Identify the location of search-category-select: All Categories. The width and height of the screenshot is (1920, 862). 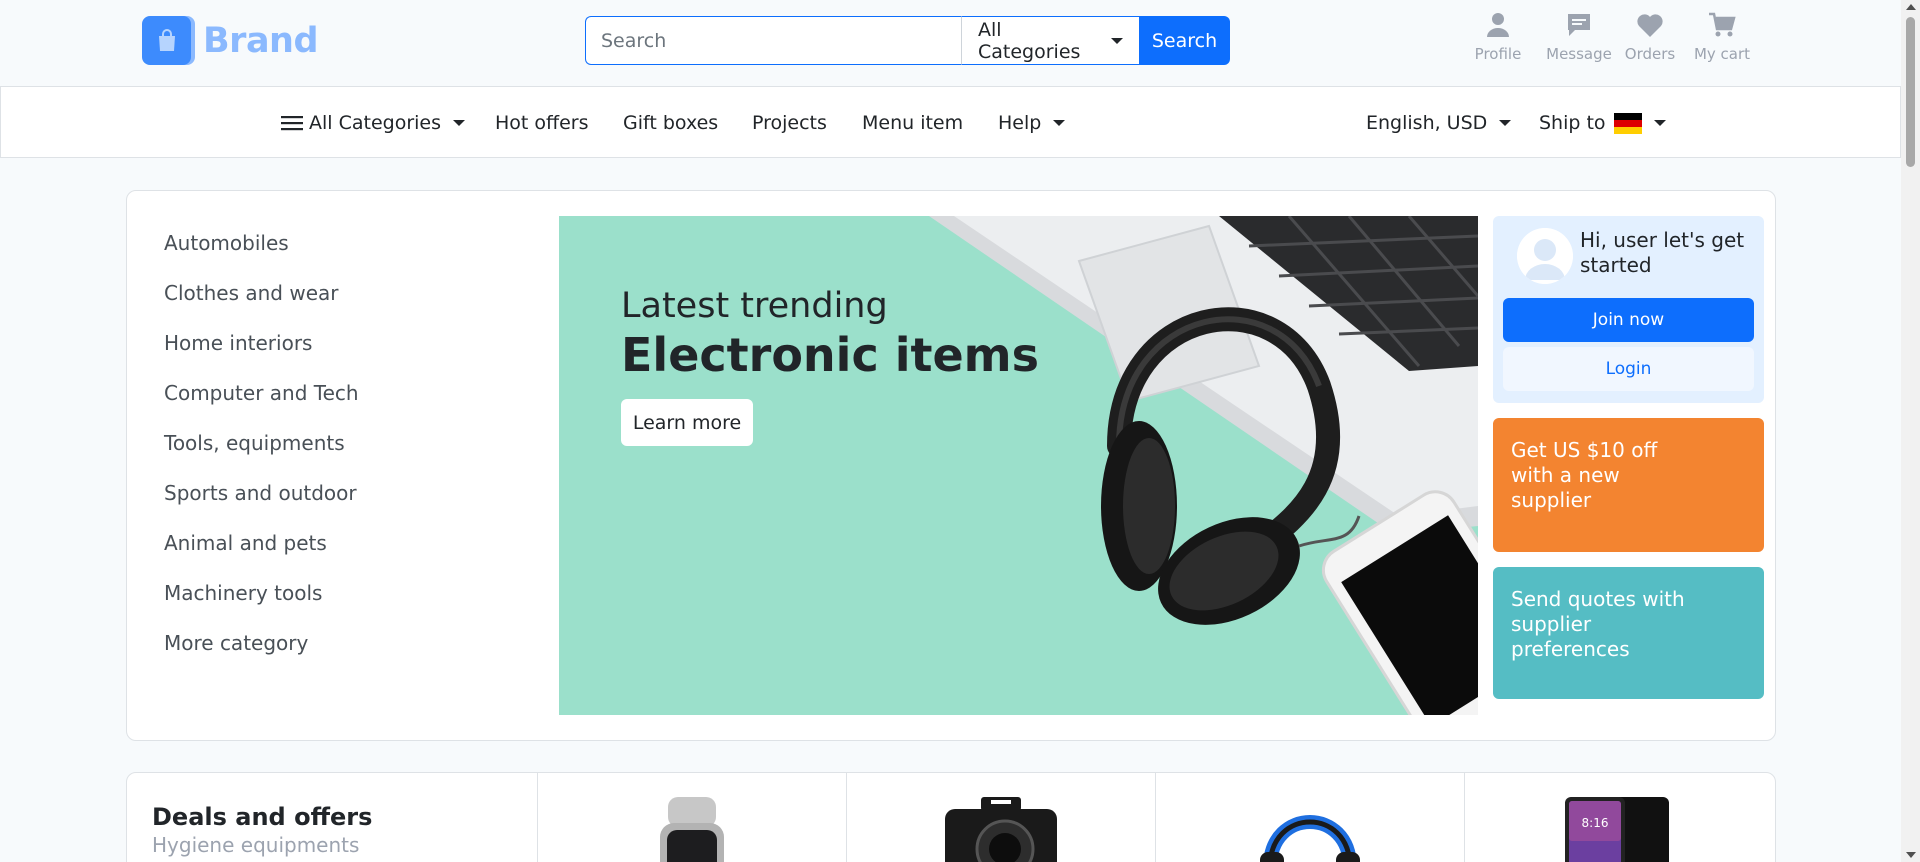
(1050, 40).